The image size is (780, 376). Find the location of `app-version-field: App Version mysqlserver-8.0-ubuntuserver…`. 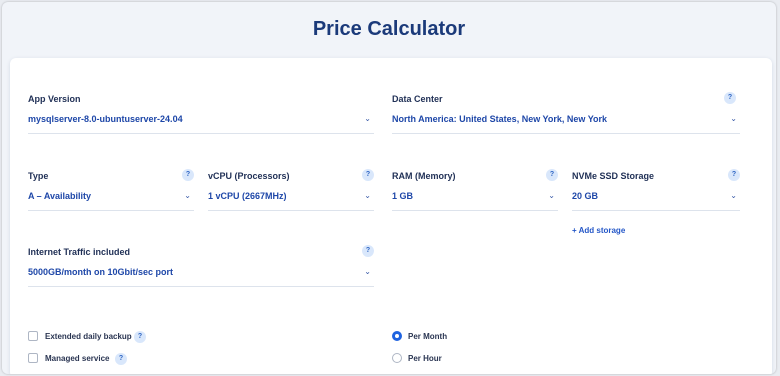

app-version-field: App Version mysqlserver-8.0-ubuntuserver… is located at coordinates (201, 114).